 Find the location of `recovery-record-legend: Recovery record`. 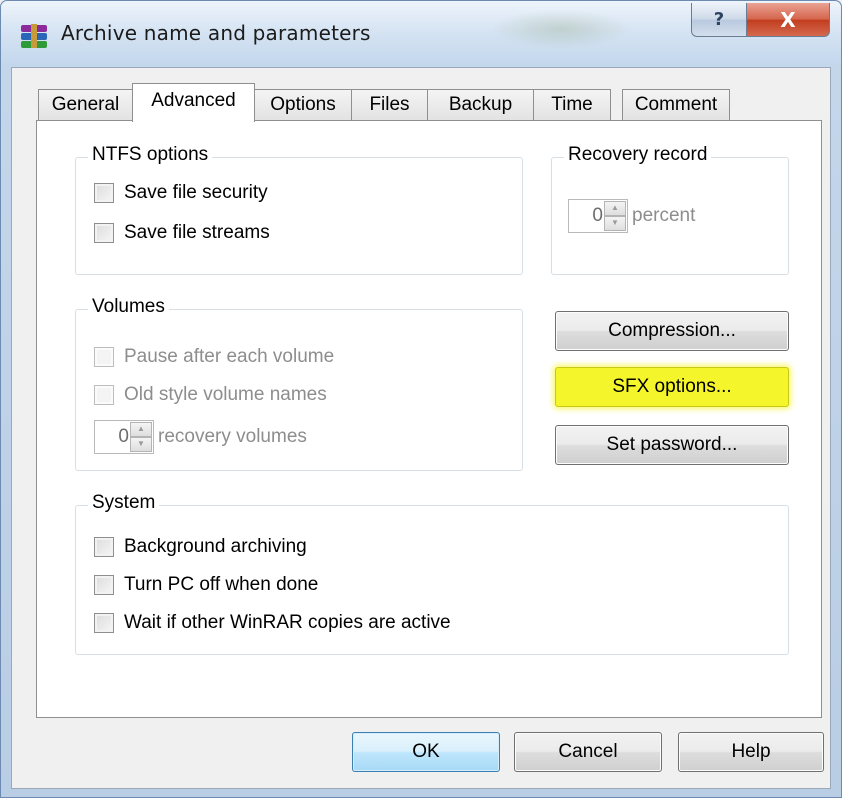

recovery-record-legend: Recovery record is located at coordinates (638, 155).